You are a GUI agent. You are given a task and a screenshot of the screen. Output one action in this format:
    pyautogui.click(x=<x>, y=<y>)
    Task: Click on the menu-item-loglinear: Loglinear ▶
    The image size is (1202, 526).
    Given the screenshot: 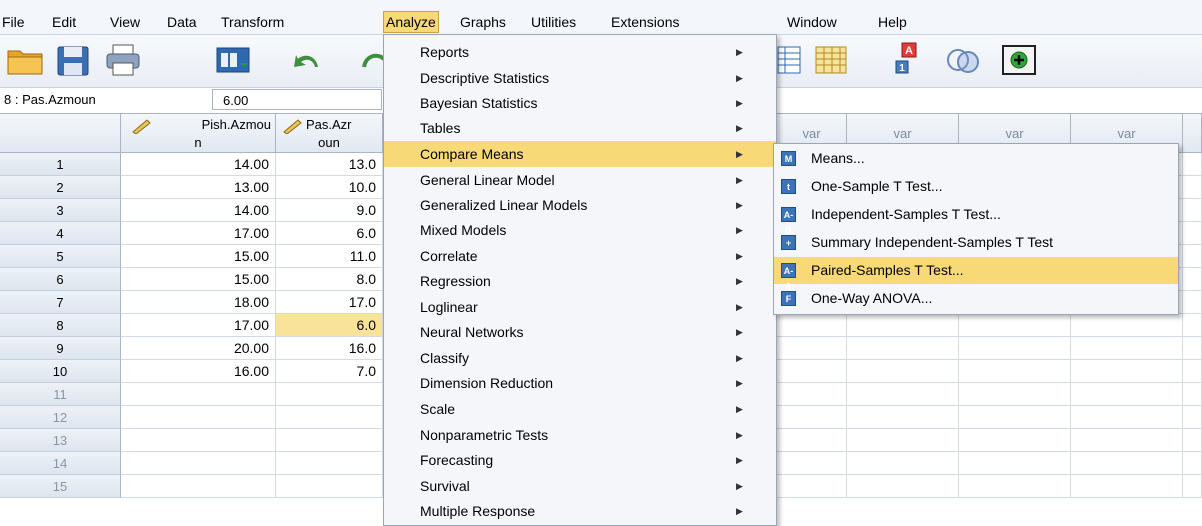 What is the action you would take?
    pyautogui.click(x=580, y=307)
    